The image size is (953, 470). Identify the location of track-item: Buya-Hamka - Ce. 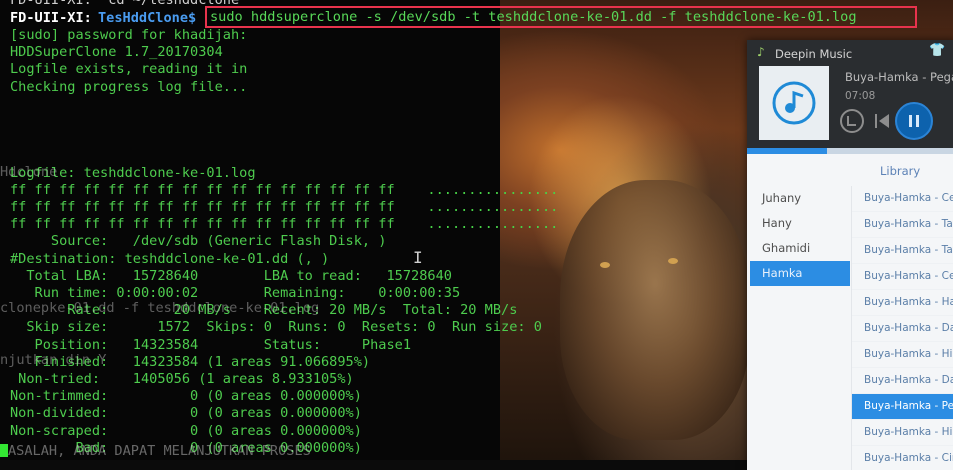
(902, 199).